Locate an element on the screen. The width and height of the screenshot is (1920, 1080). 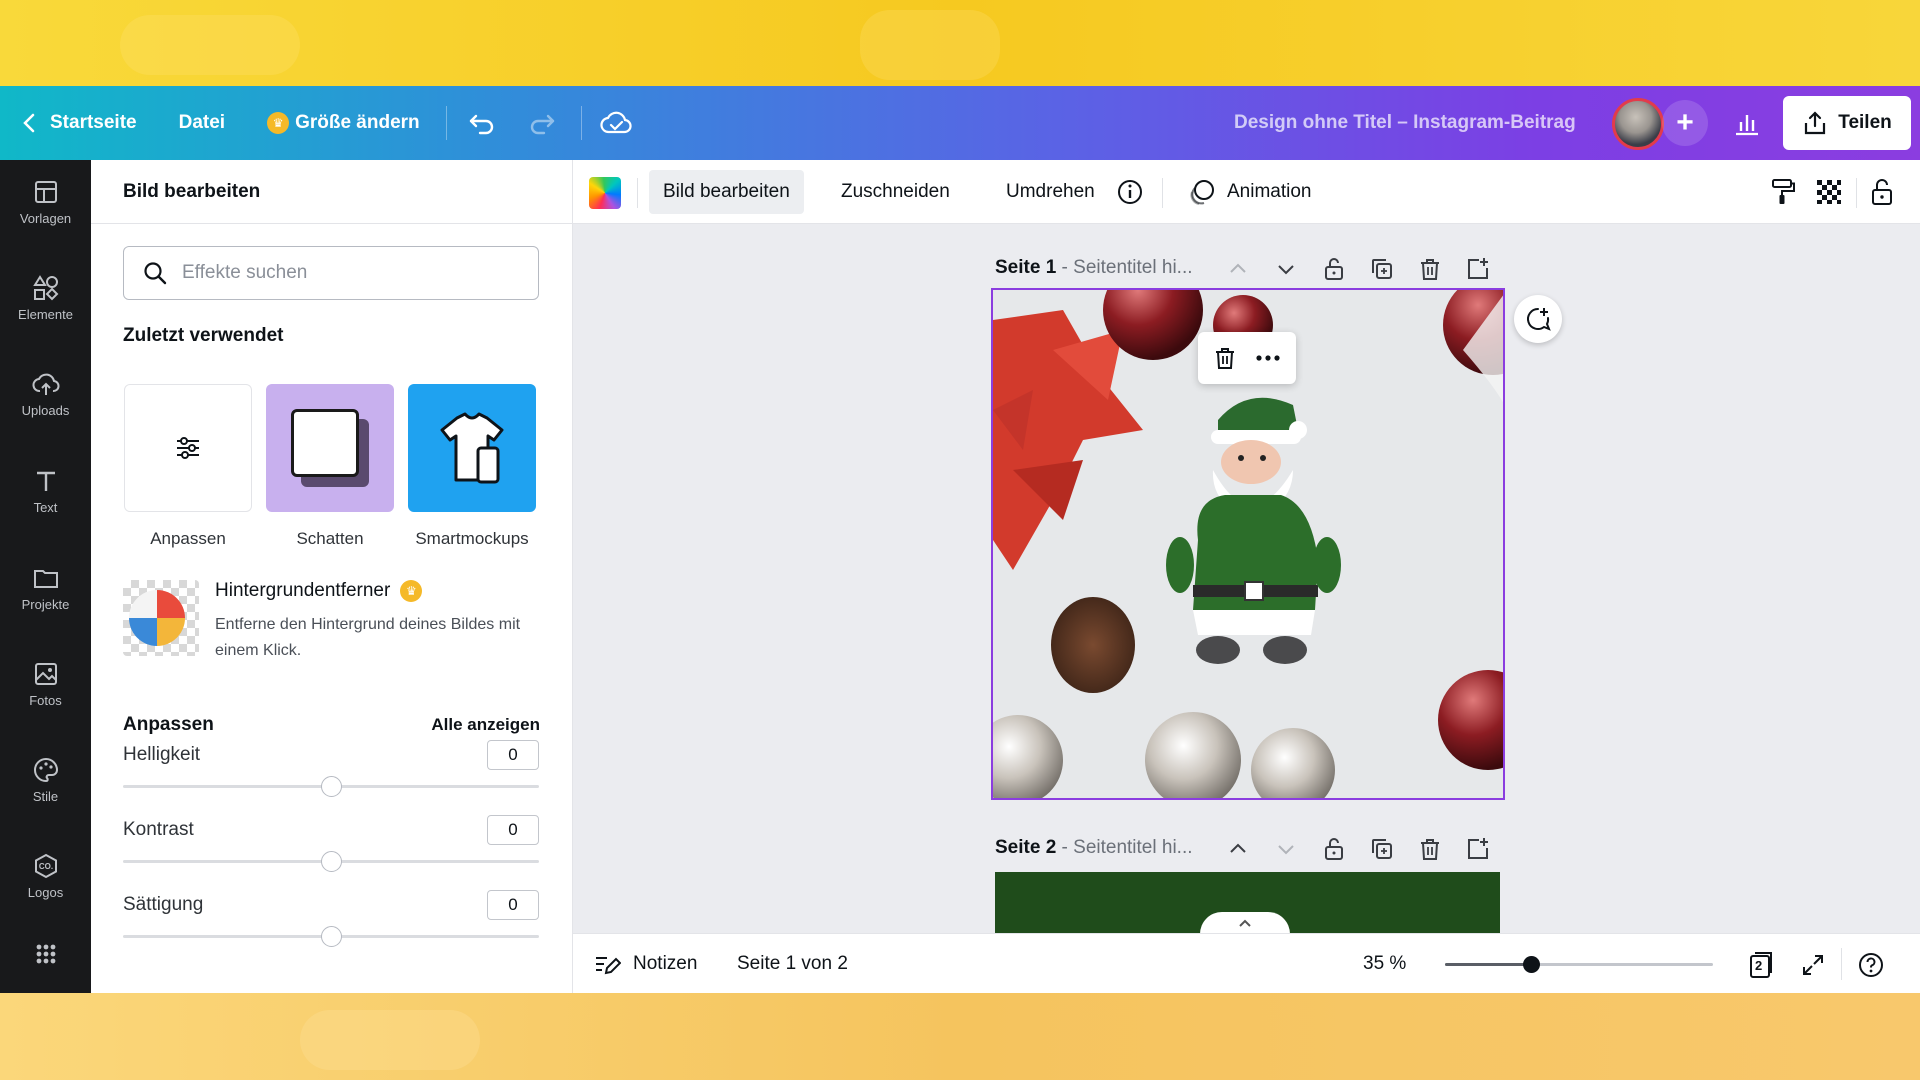
brightness-value: 0 is located at coordinates (513, 755).